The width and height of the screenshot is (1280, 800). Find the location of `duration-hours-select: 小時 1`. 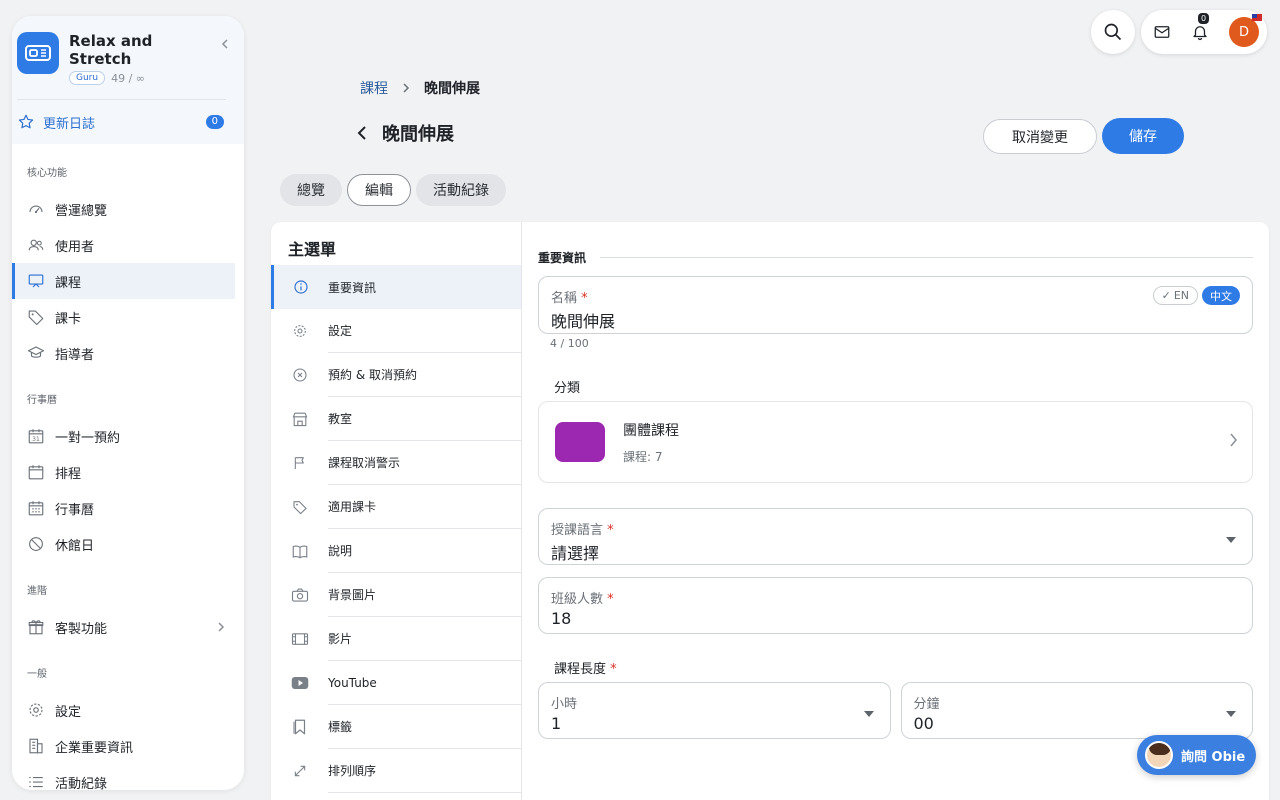

duration-hours-select: 小時 1 is located at coordinates (714, 710).